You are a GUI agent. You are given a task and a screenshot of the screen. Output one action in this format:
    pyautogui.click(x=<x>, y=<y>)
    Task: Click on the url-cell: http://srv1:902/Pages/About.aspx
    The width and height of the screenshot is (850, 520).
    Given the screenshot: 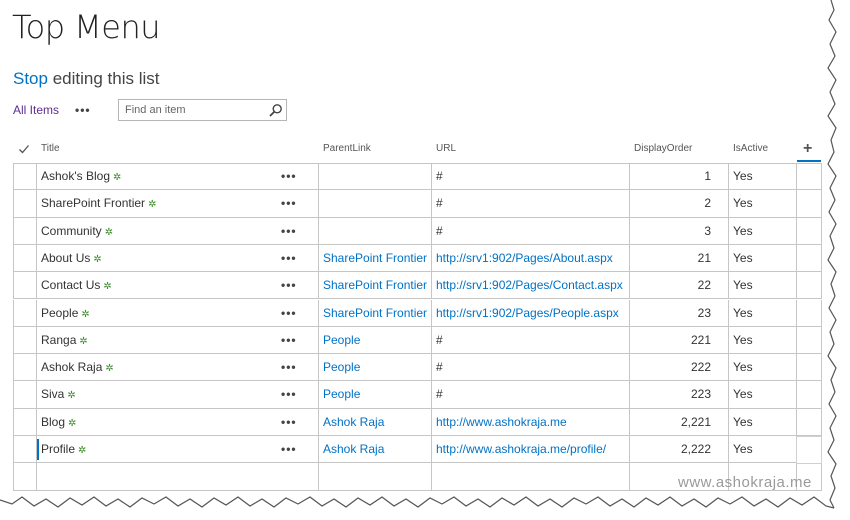 What is the action you would take?
    pyautogui.click(x=531, y=258)
    